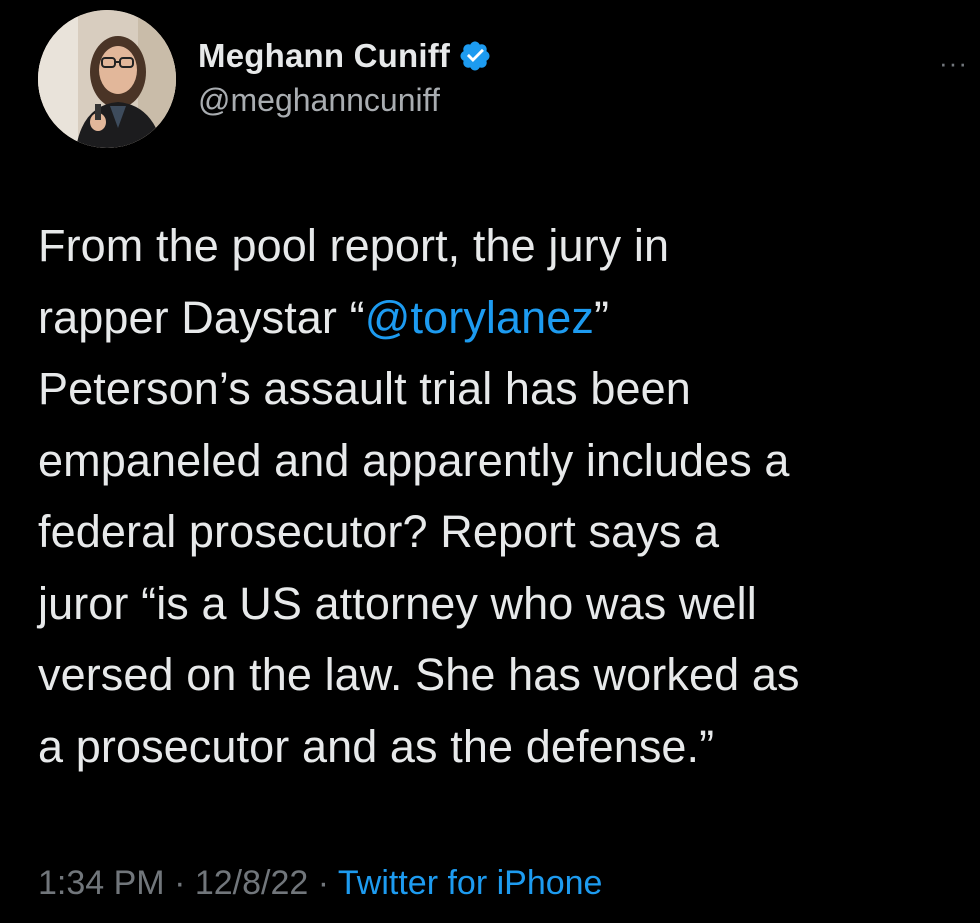 The width and height of the screenshot is (980, 923). I want to click on tweet-line: juror “is a US attorney who was well, so click(397, 603).